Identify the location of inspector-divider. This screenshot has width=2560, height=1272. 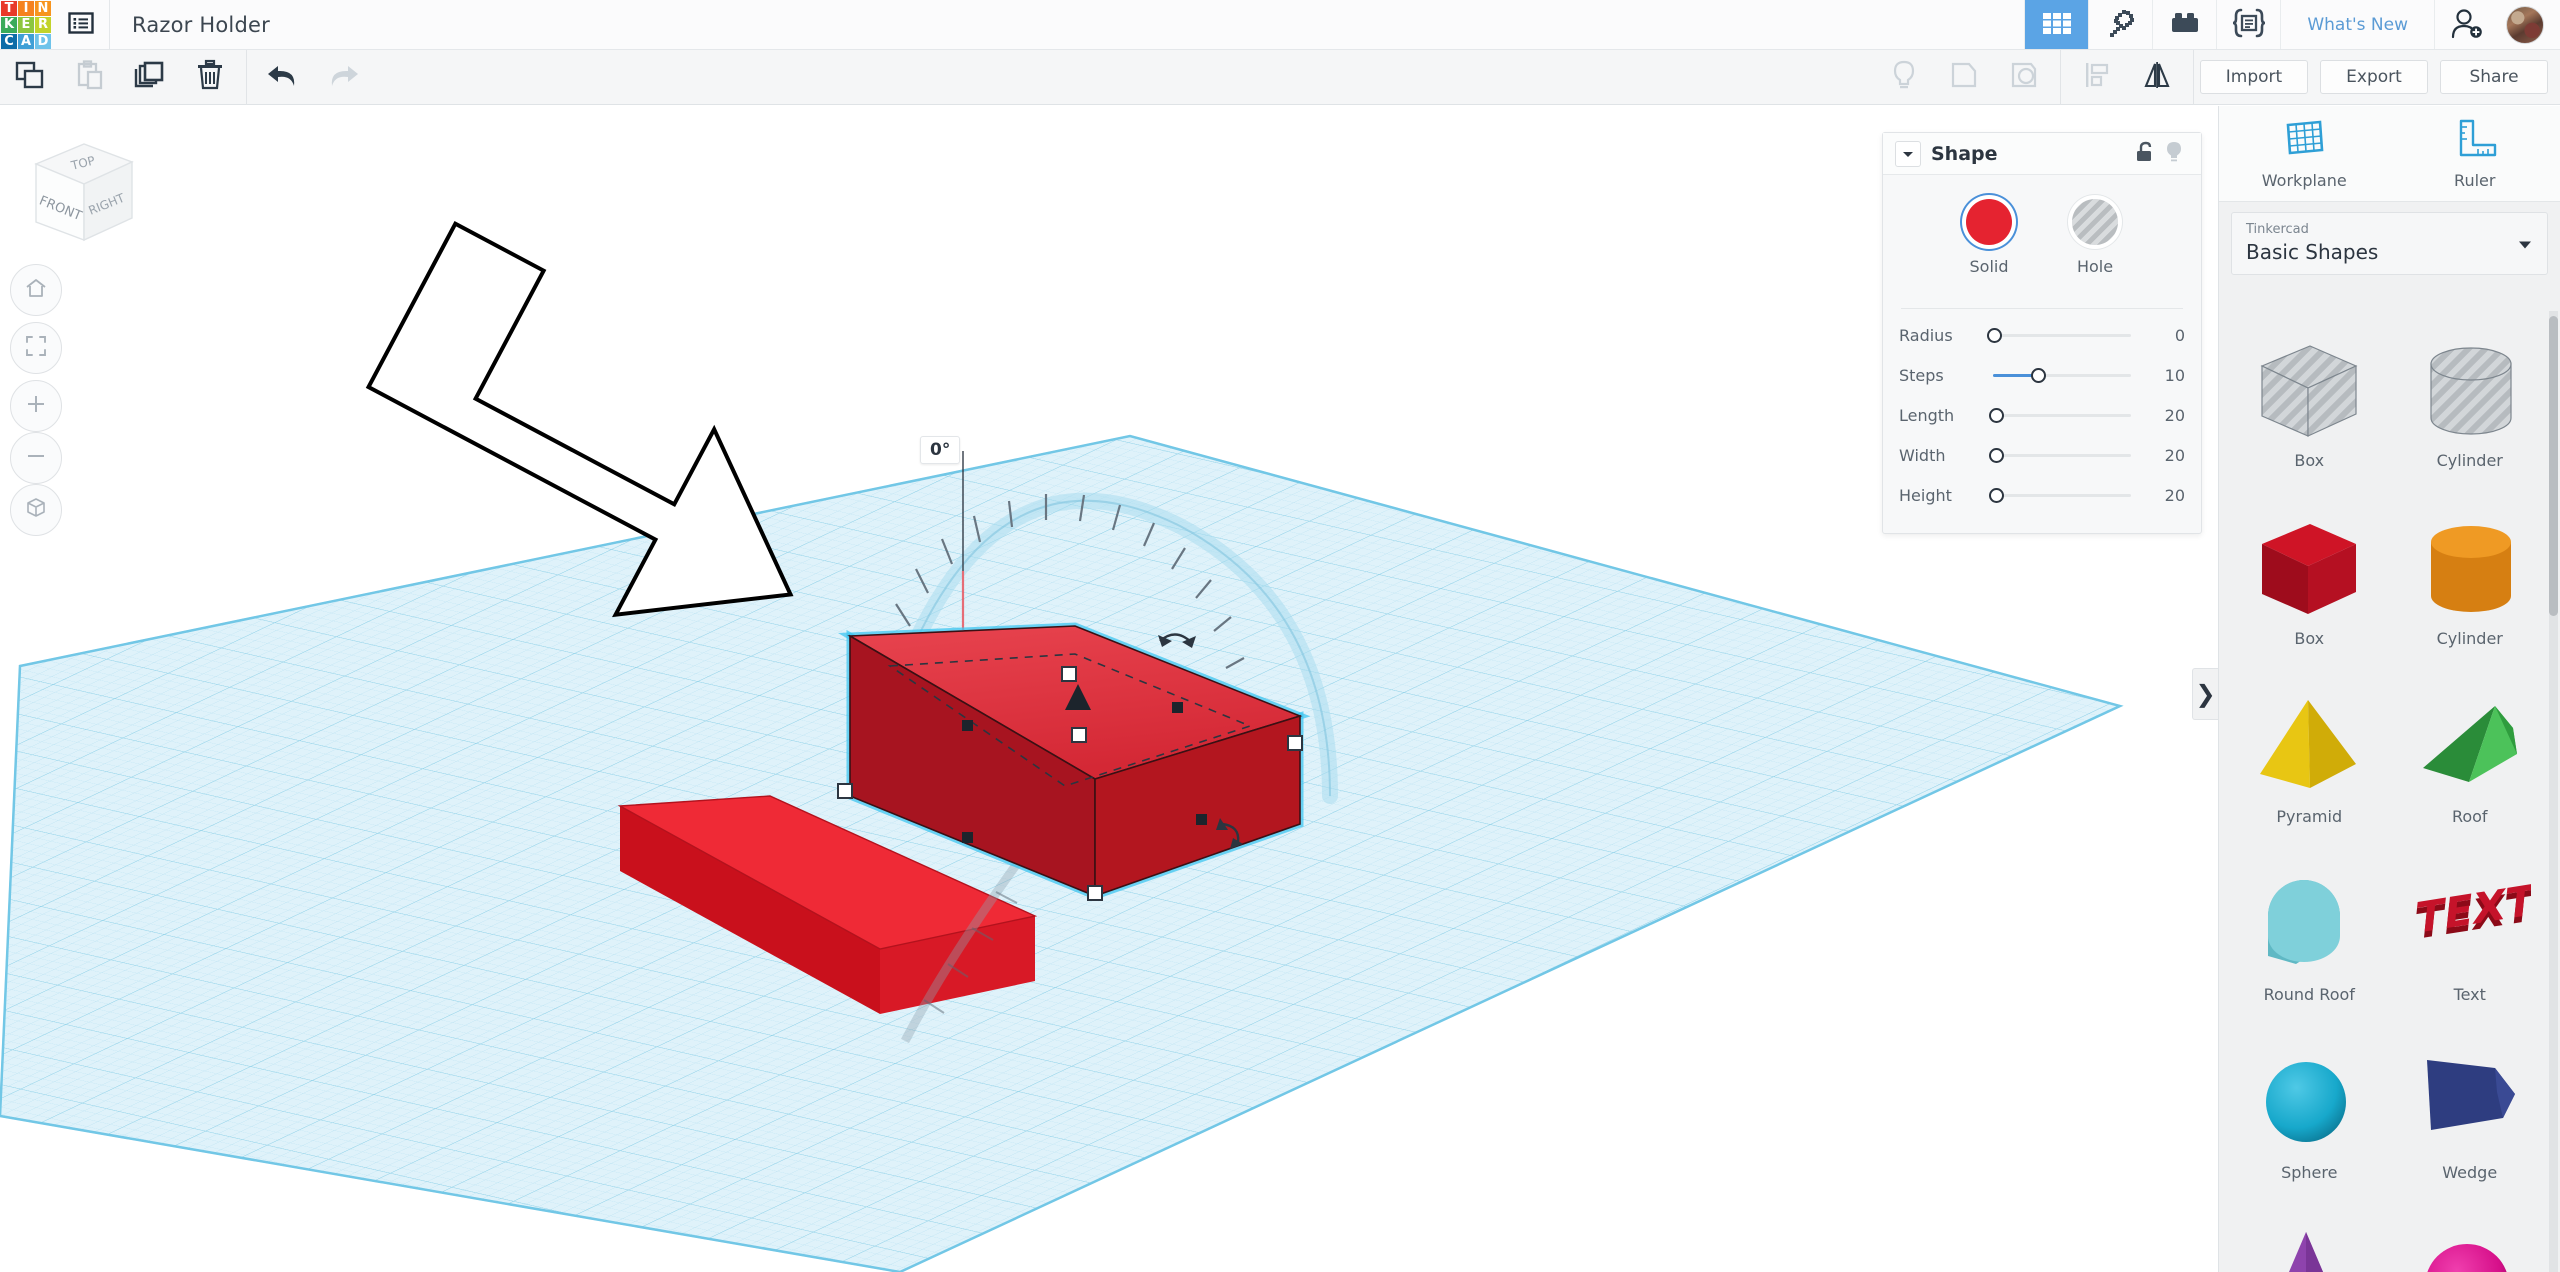
(2042, 308).